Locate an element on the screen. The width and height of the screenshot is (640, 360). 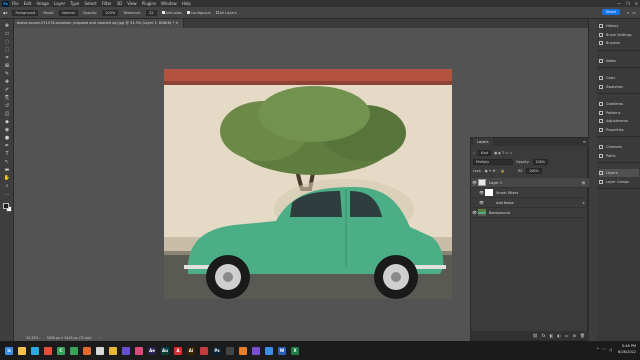
trash-icon: 🗑 is located at coordinates (582, 335).